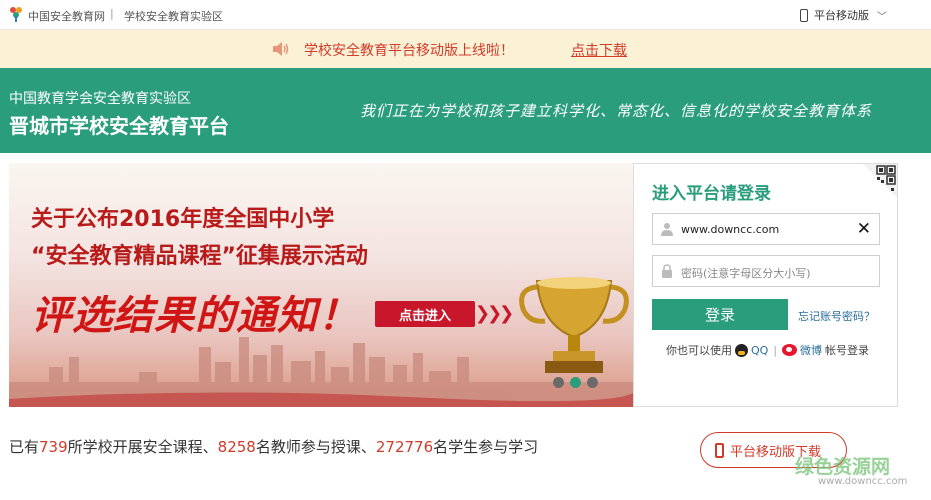 The width and height of the screenshot is (931, 500). What do you see at coordinates (53, 447) in the screenshot?
I see `school-count: 739` at bounding box center [53, 447].